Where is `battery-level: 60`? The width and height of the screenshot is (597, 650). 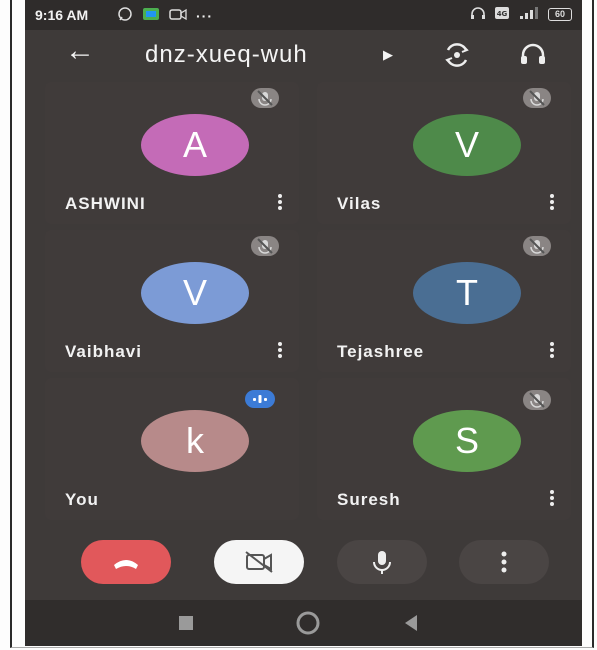 battery-level: 60 is located at coordinates (559, 14).